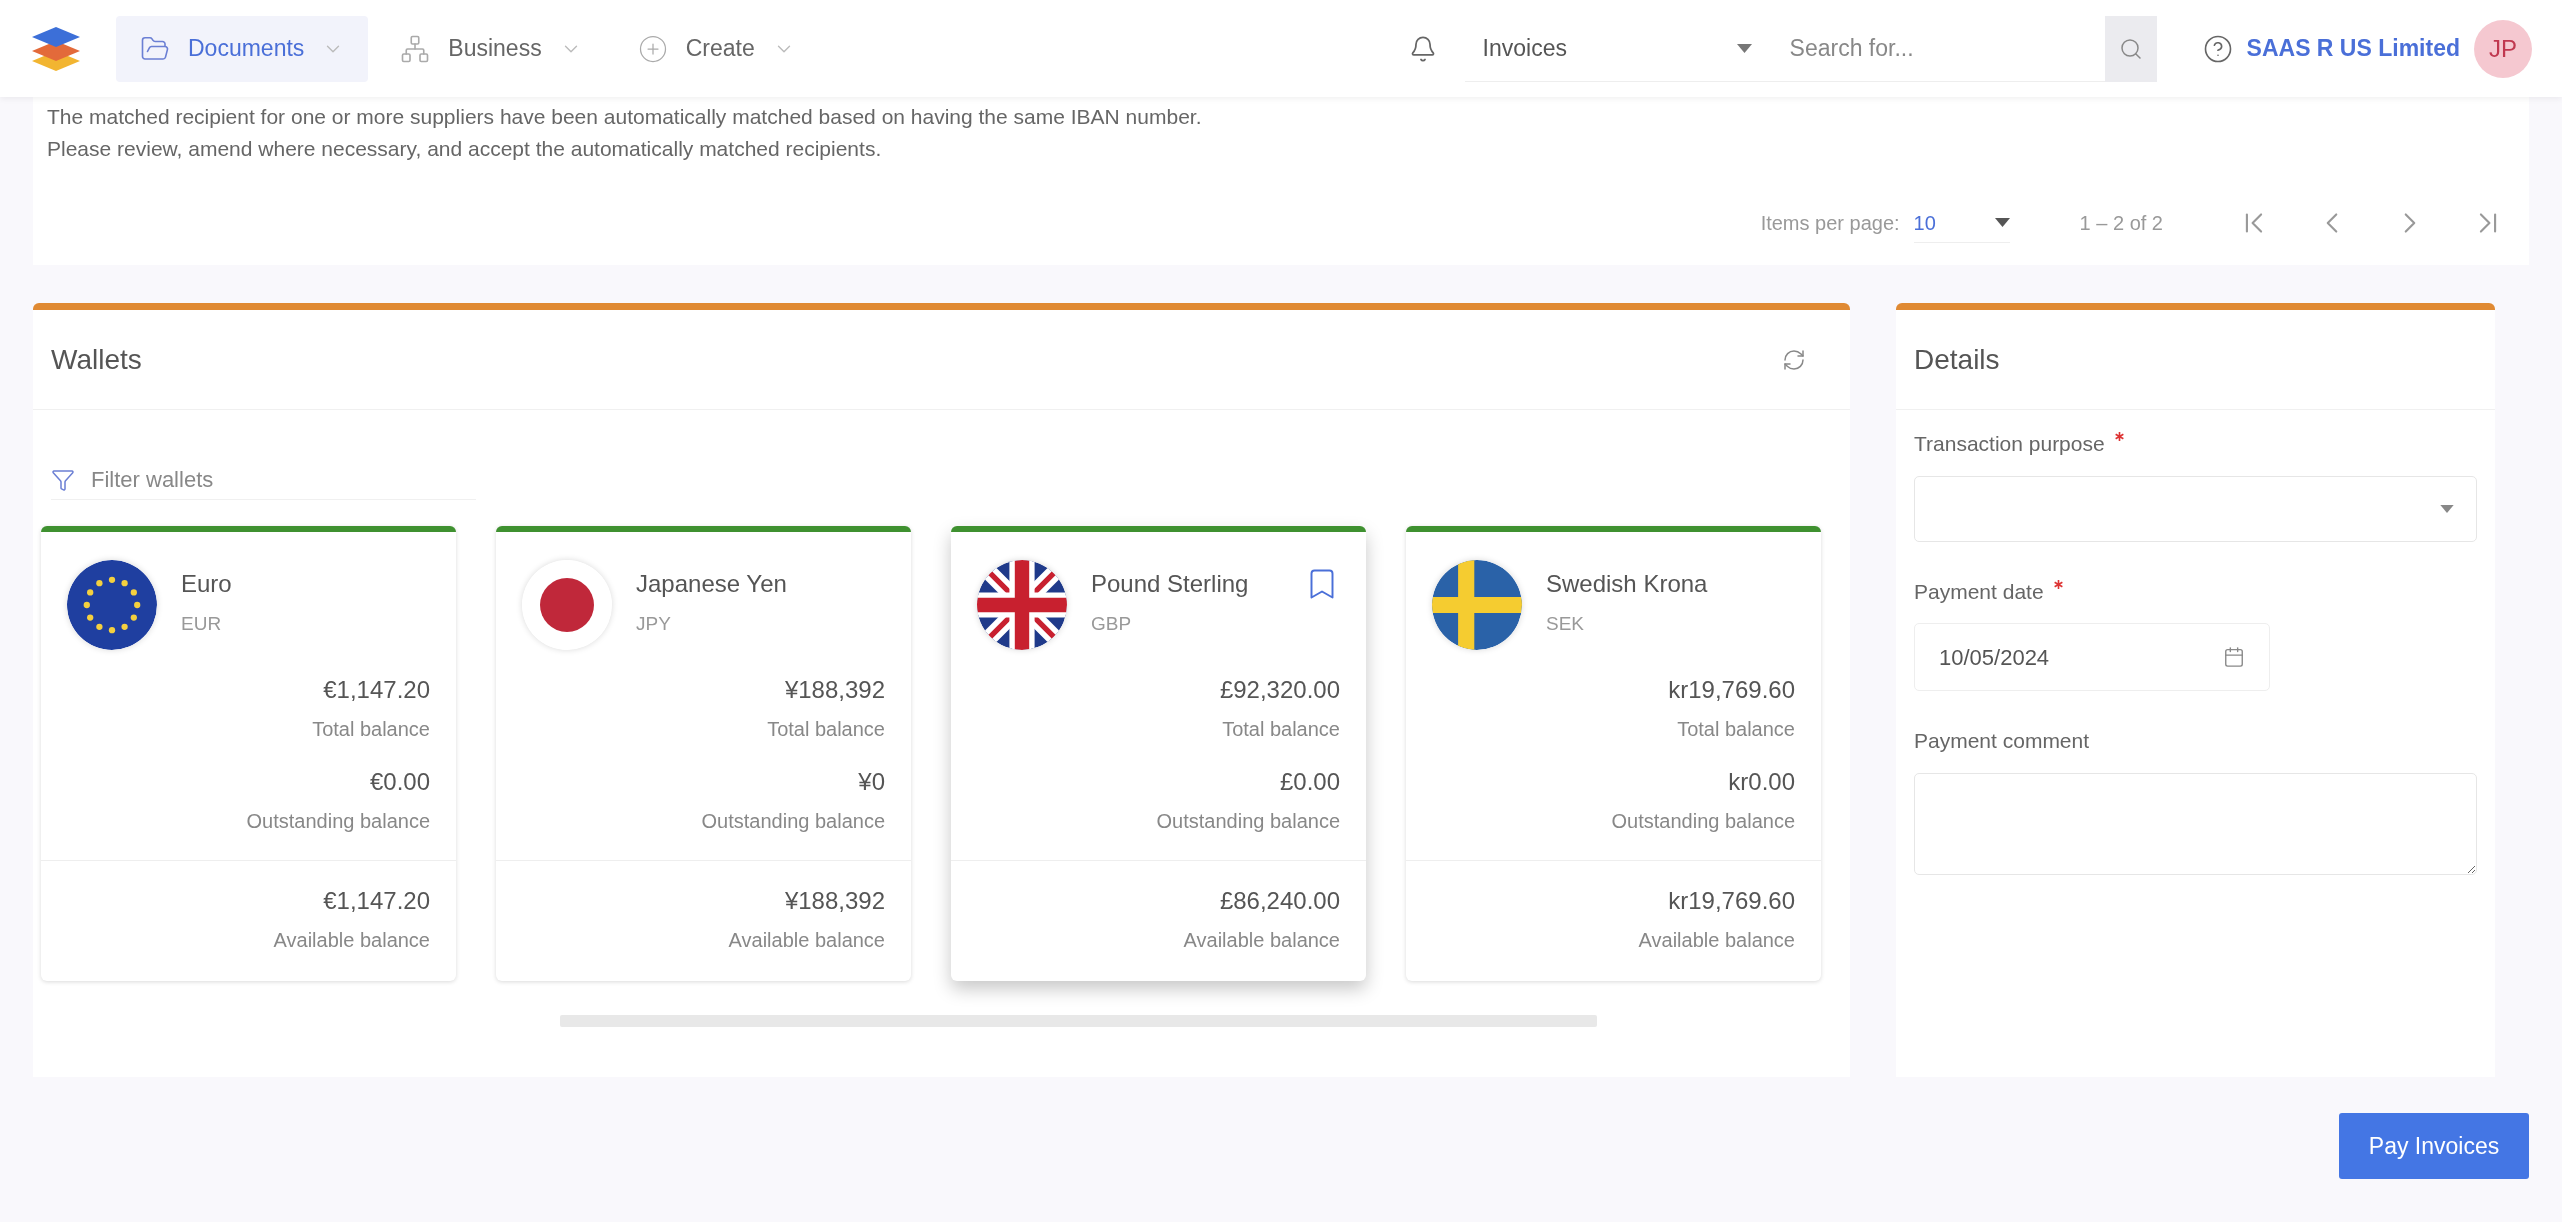  What do you see at coordinates (2503, 48) in the screenshot?
I see `user-avatar: JP` at bounding box center [2503, 48].